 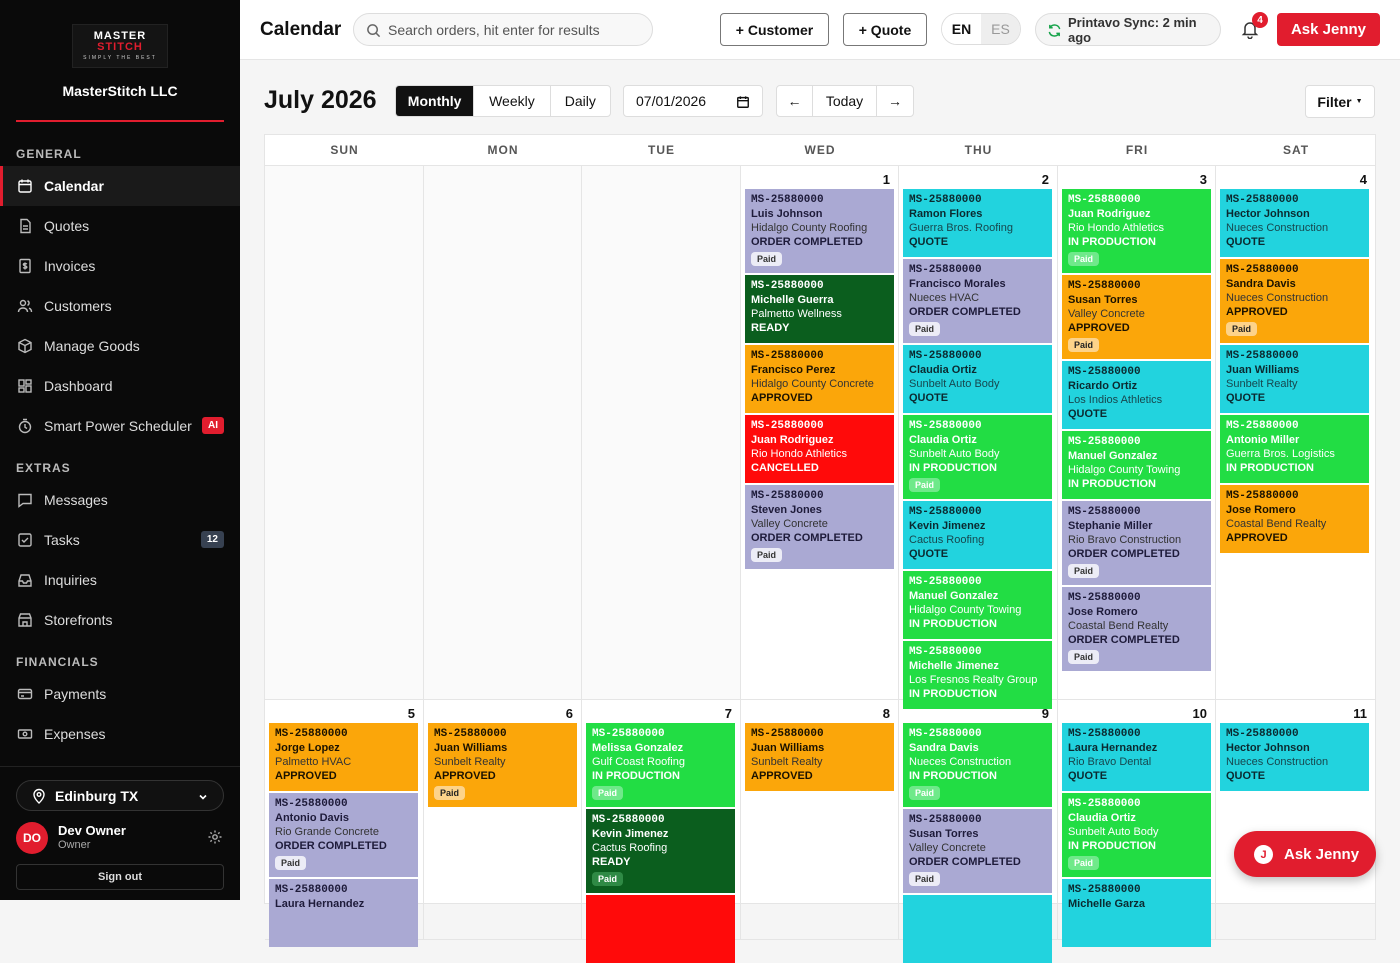 What do you see at coordinates (120, 500) in the screenshot?
I see `sidebar-item-messages: Messages` at bounding box center [120, 500].